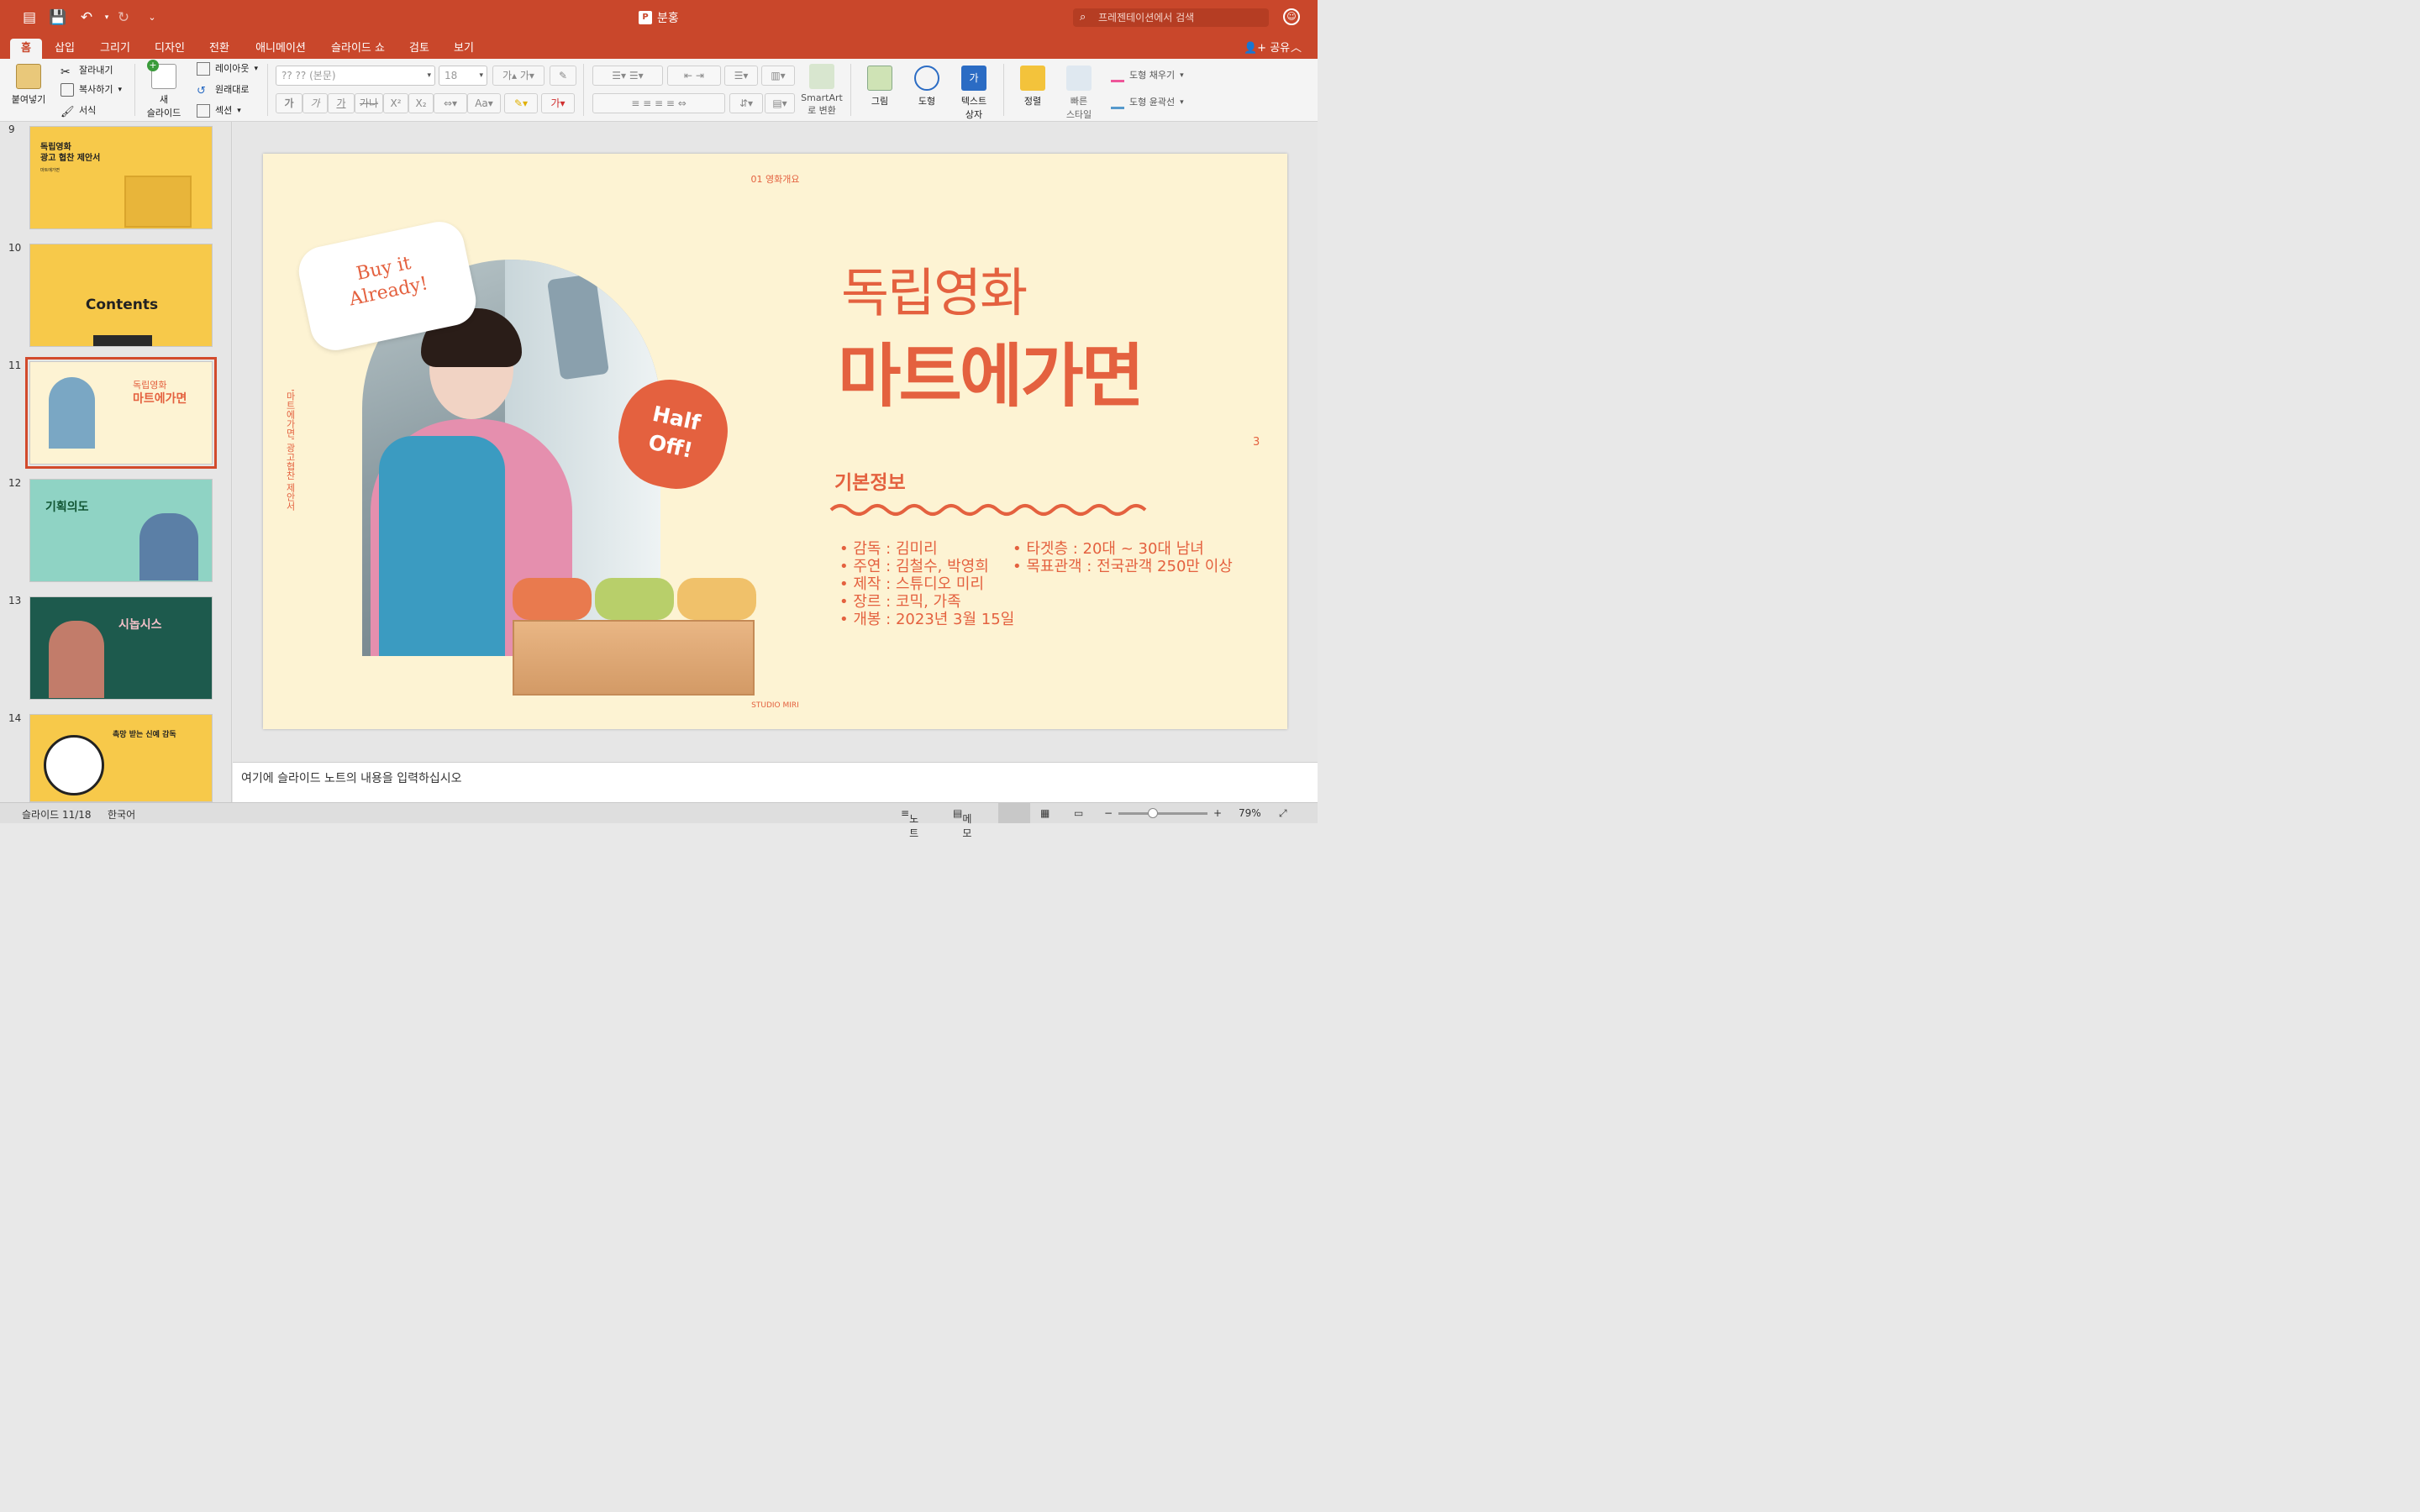  What do you see at coordinates (1250, 813) in the screenshot?
I see `zoom-level: 79%` at bounding box center [1250, 813].